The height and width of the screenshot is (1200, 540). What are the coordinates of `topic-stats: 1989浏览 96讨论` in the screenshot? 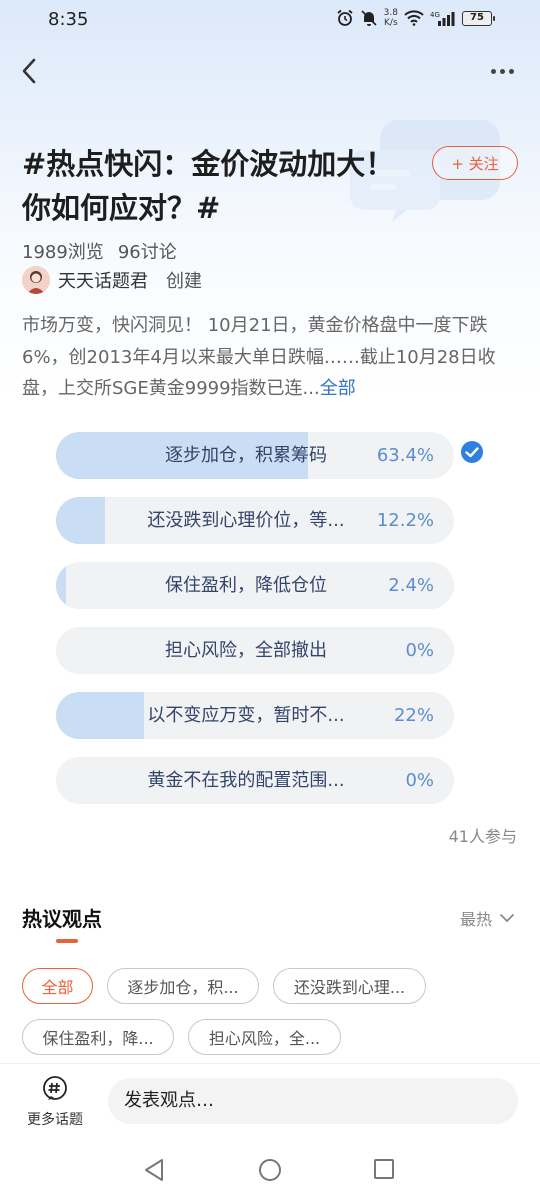 It's located at (99, 251).